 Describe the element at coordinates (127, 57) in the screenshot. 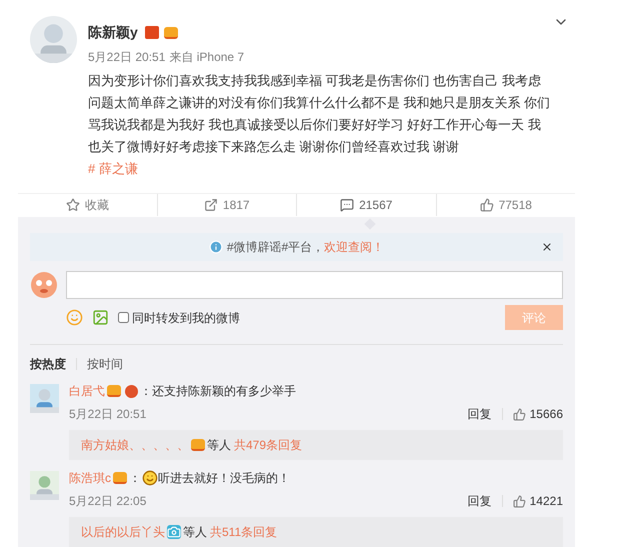

I see `post-time: 5月22日 20:51` at that location.